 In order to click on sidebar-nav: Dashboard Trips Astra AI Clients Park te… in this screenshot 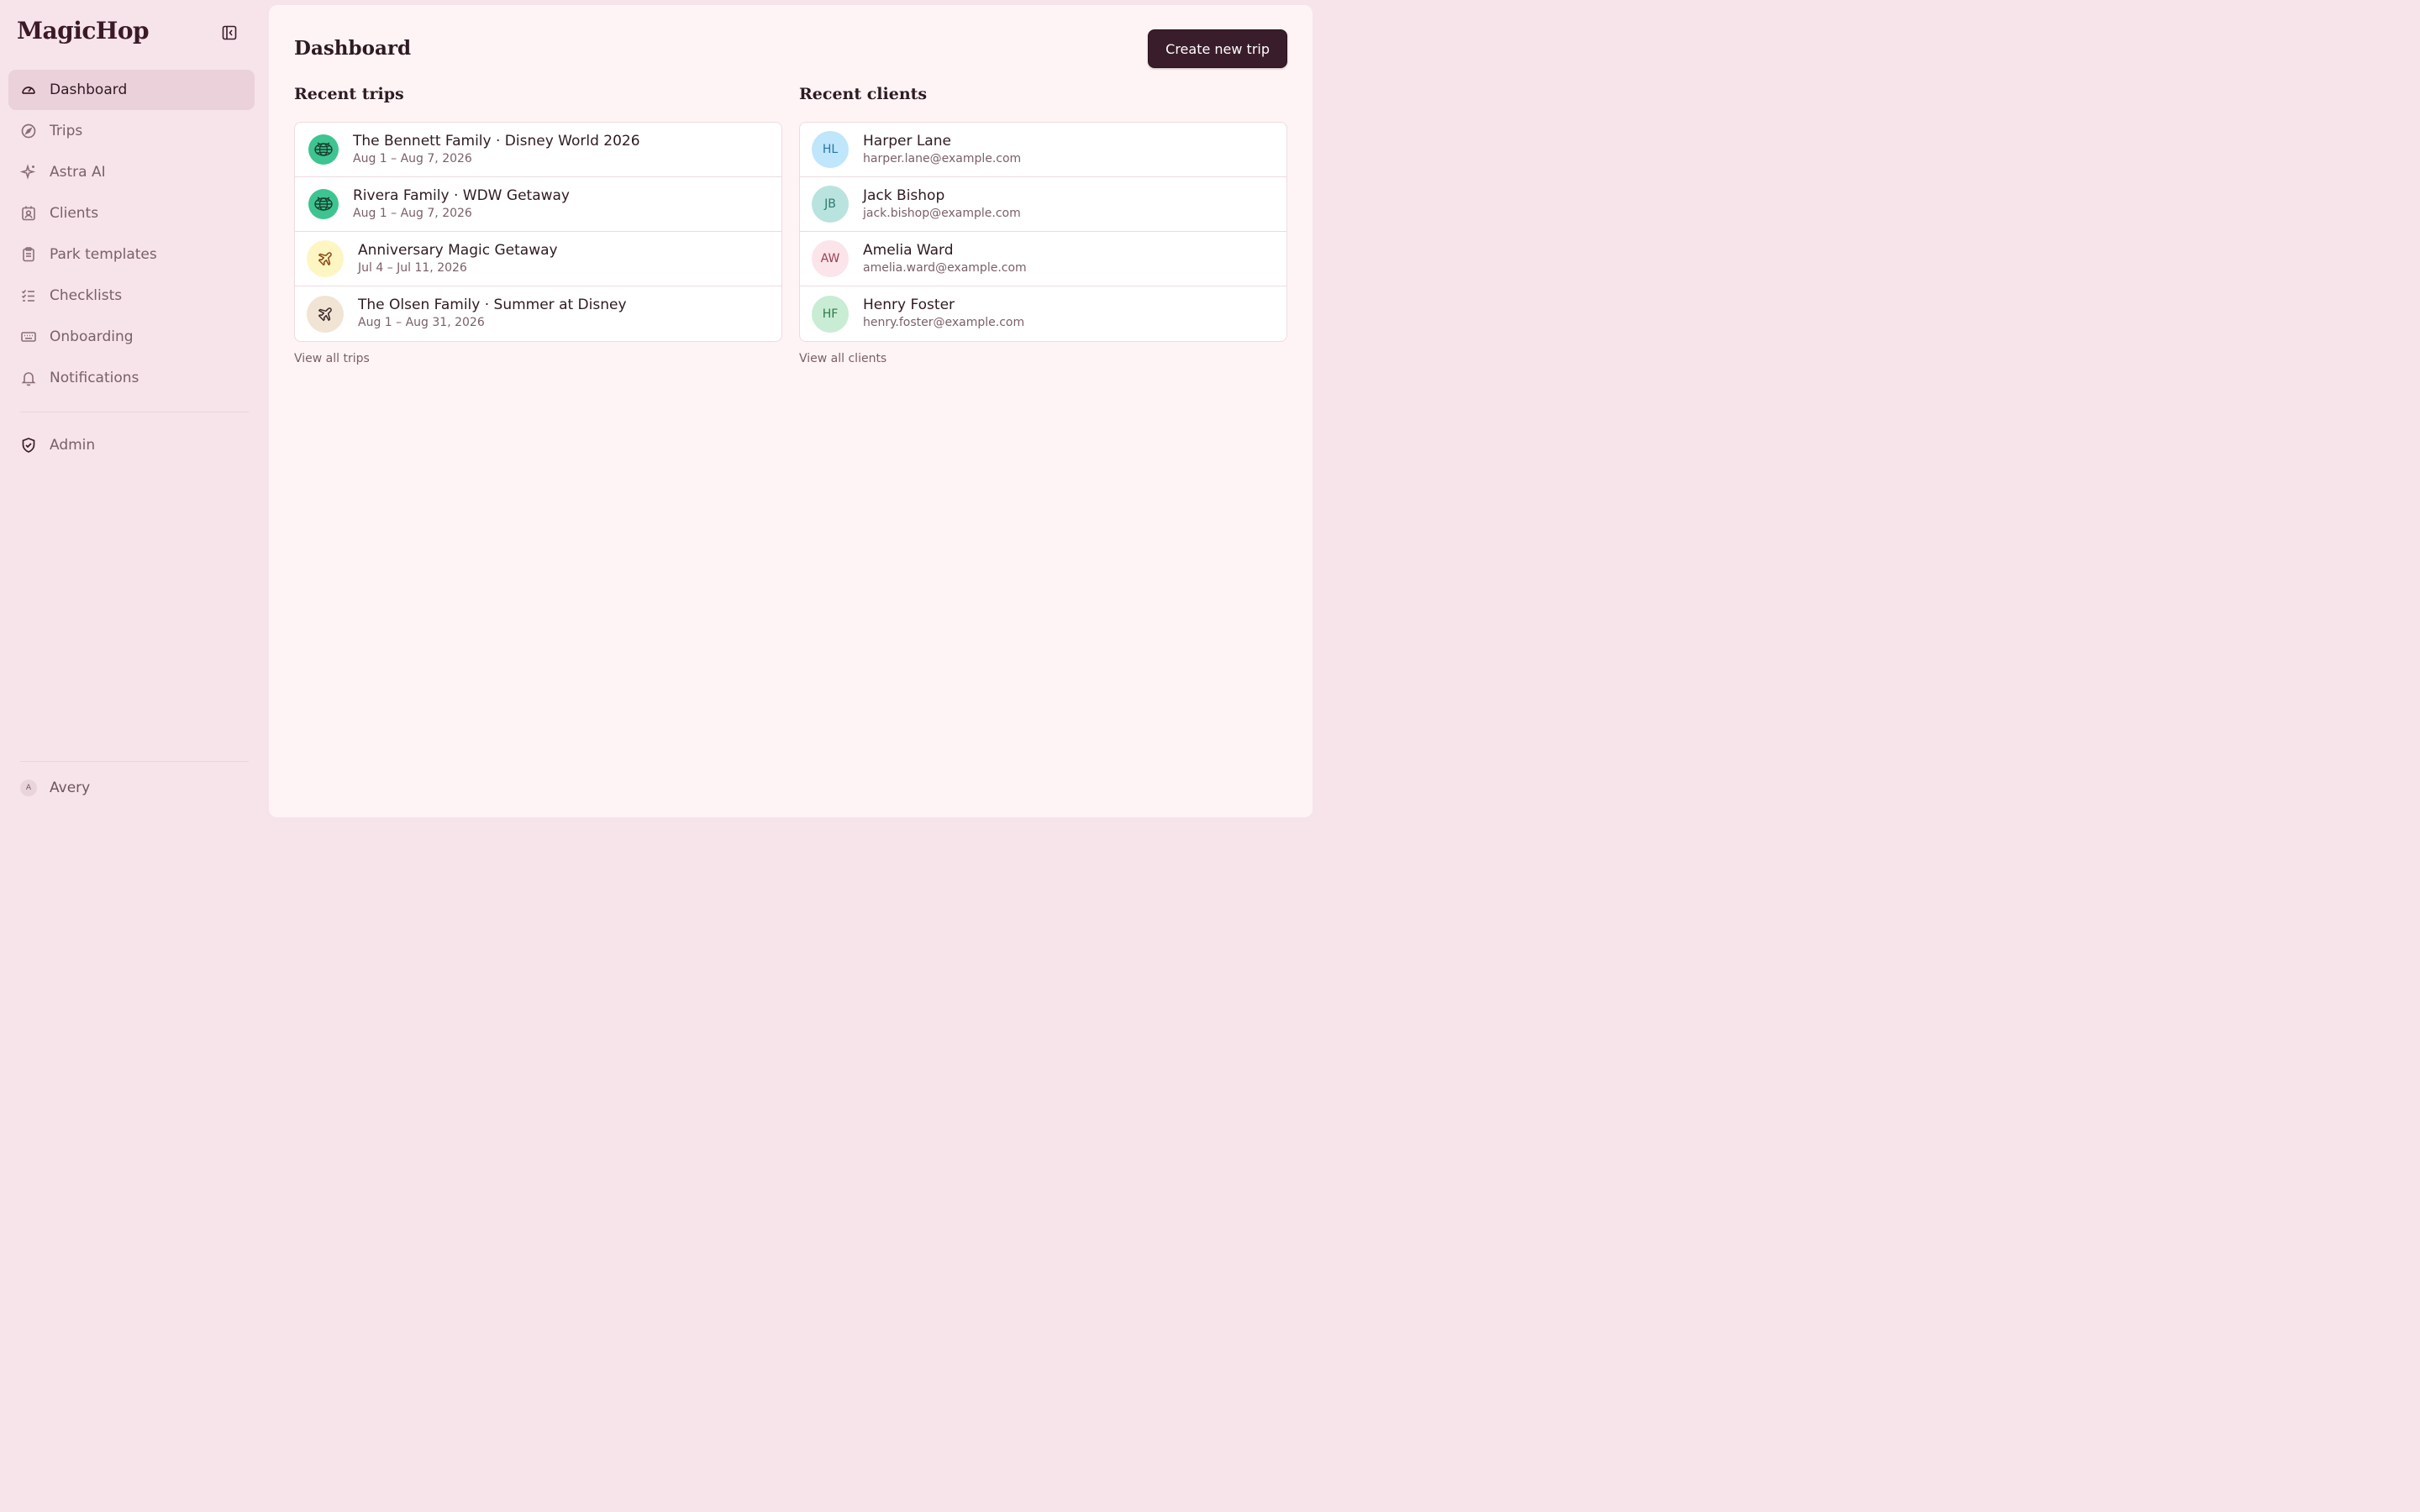, I will do `click(131, 234)`.